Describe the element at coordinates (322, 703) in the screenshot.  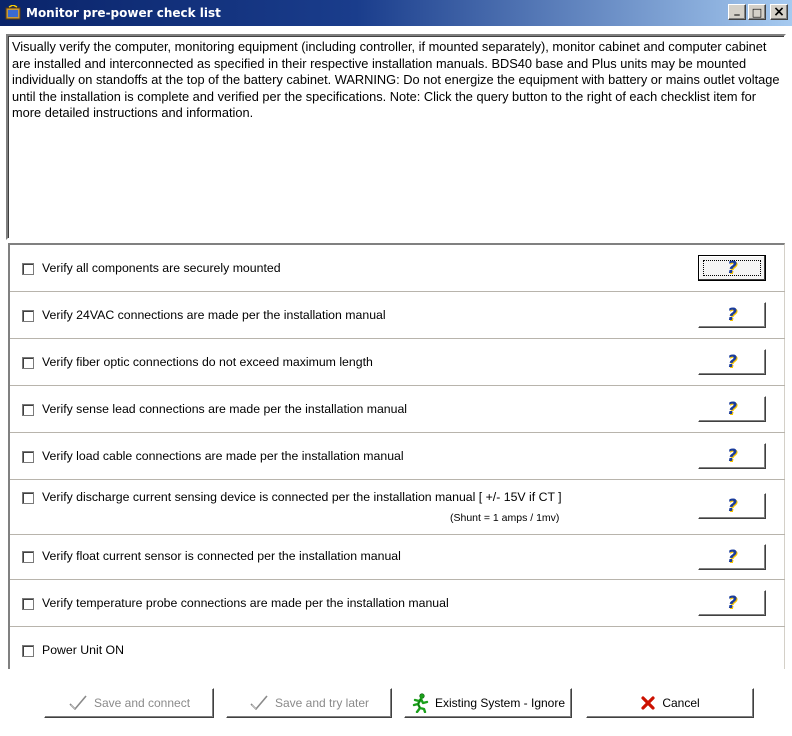
I see `save-and-try-later-label: Save and try later` at that location.